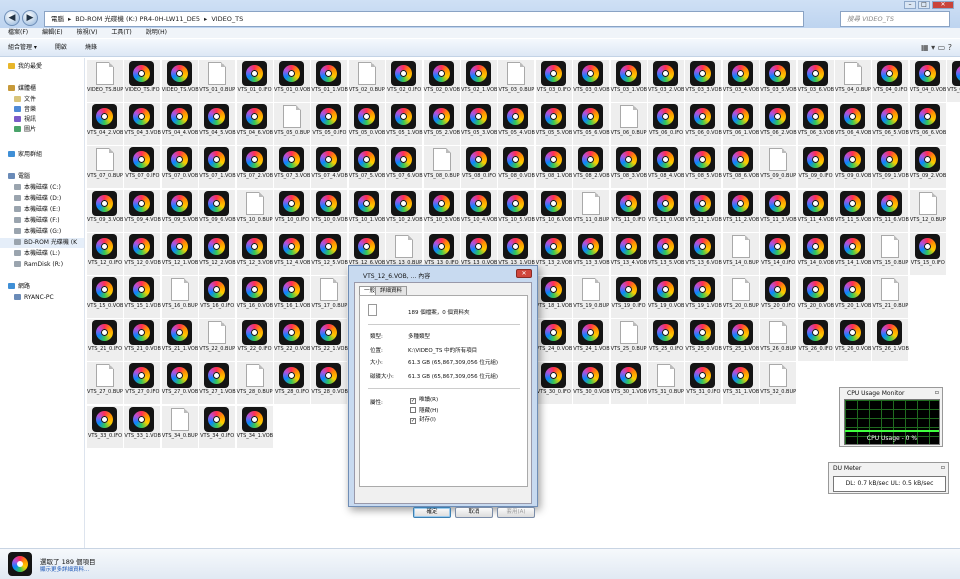 This screenshot has width=960, height=579. I want to click on file-item: VTS_21_1.VOB, so click(179, 340).